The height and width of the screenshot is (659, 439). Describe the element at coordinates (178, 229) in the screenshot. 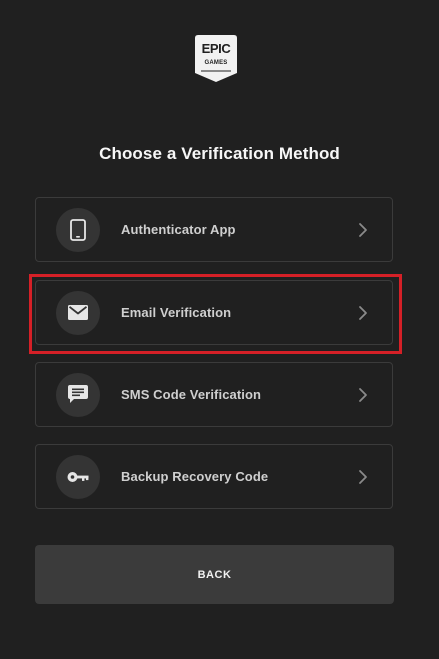

I see `method-label: Authenticator App` at that location.